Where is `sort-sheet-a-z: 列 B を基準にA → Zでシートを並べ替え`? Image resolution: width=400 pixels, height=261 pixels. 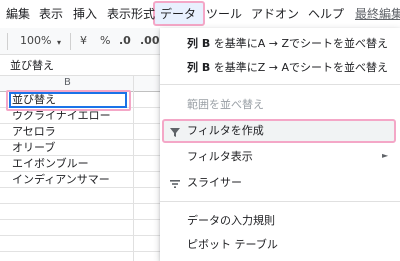
sort-sheet-a-z: 列 B を基準にA → Zでシートを並べ替え is located at coordinates (280, 44).